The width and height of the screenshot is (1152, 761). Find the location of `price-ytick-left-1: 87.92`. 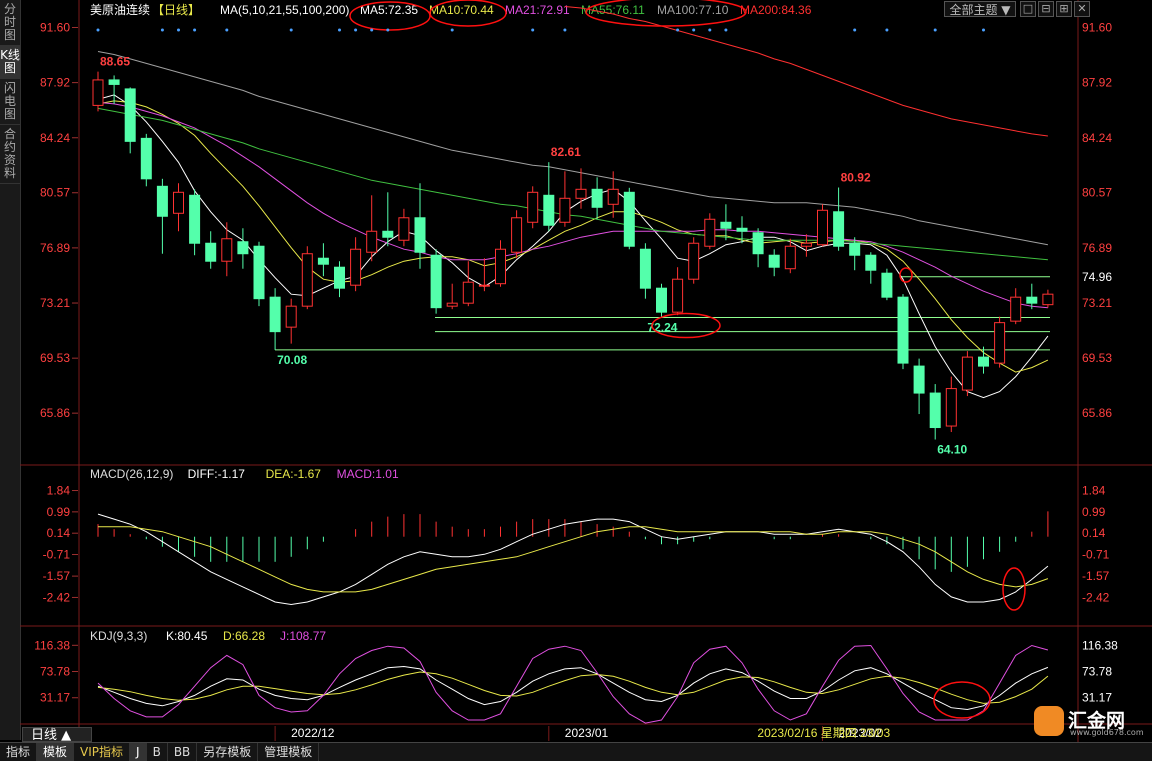

price-ytick-left-1: 87.92 is located at coordinates (55, 83).